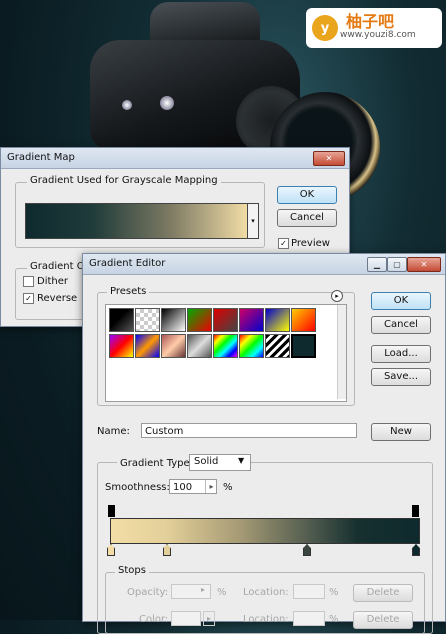 Image resolution: width=446 pixels, height=634 pixels. Describe the element at coordinates (309, 591) in the screenshot. I see `opacity-location-field` at that location.